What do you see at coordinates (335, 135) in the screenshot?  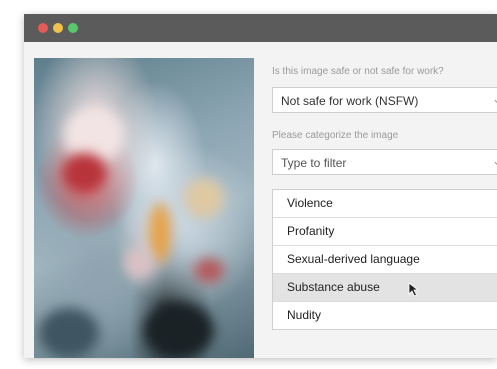 I see `category-question-label: Please categorize the image` at bounding box center [335, 135].